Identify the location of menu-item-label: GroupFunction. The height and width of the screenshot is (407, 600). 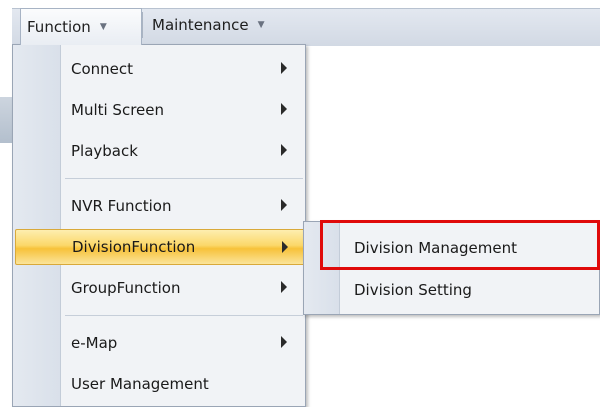
(126, 288).